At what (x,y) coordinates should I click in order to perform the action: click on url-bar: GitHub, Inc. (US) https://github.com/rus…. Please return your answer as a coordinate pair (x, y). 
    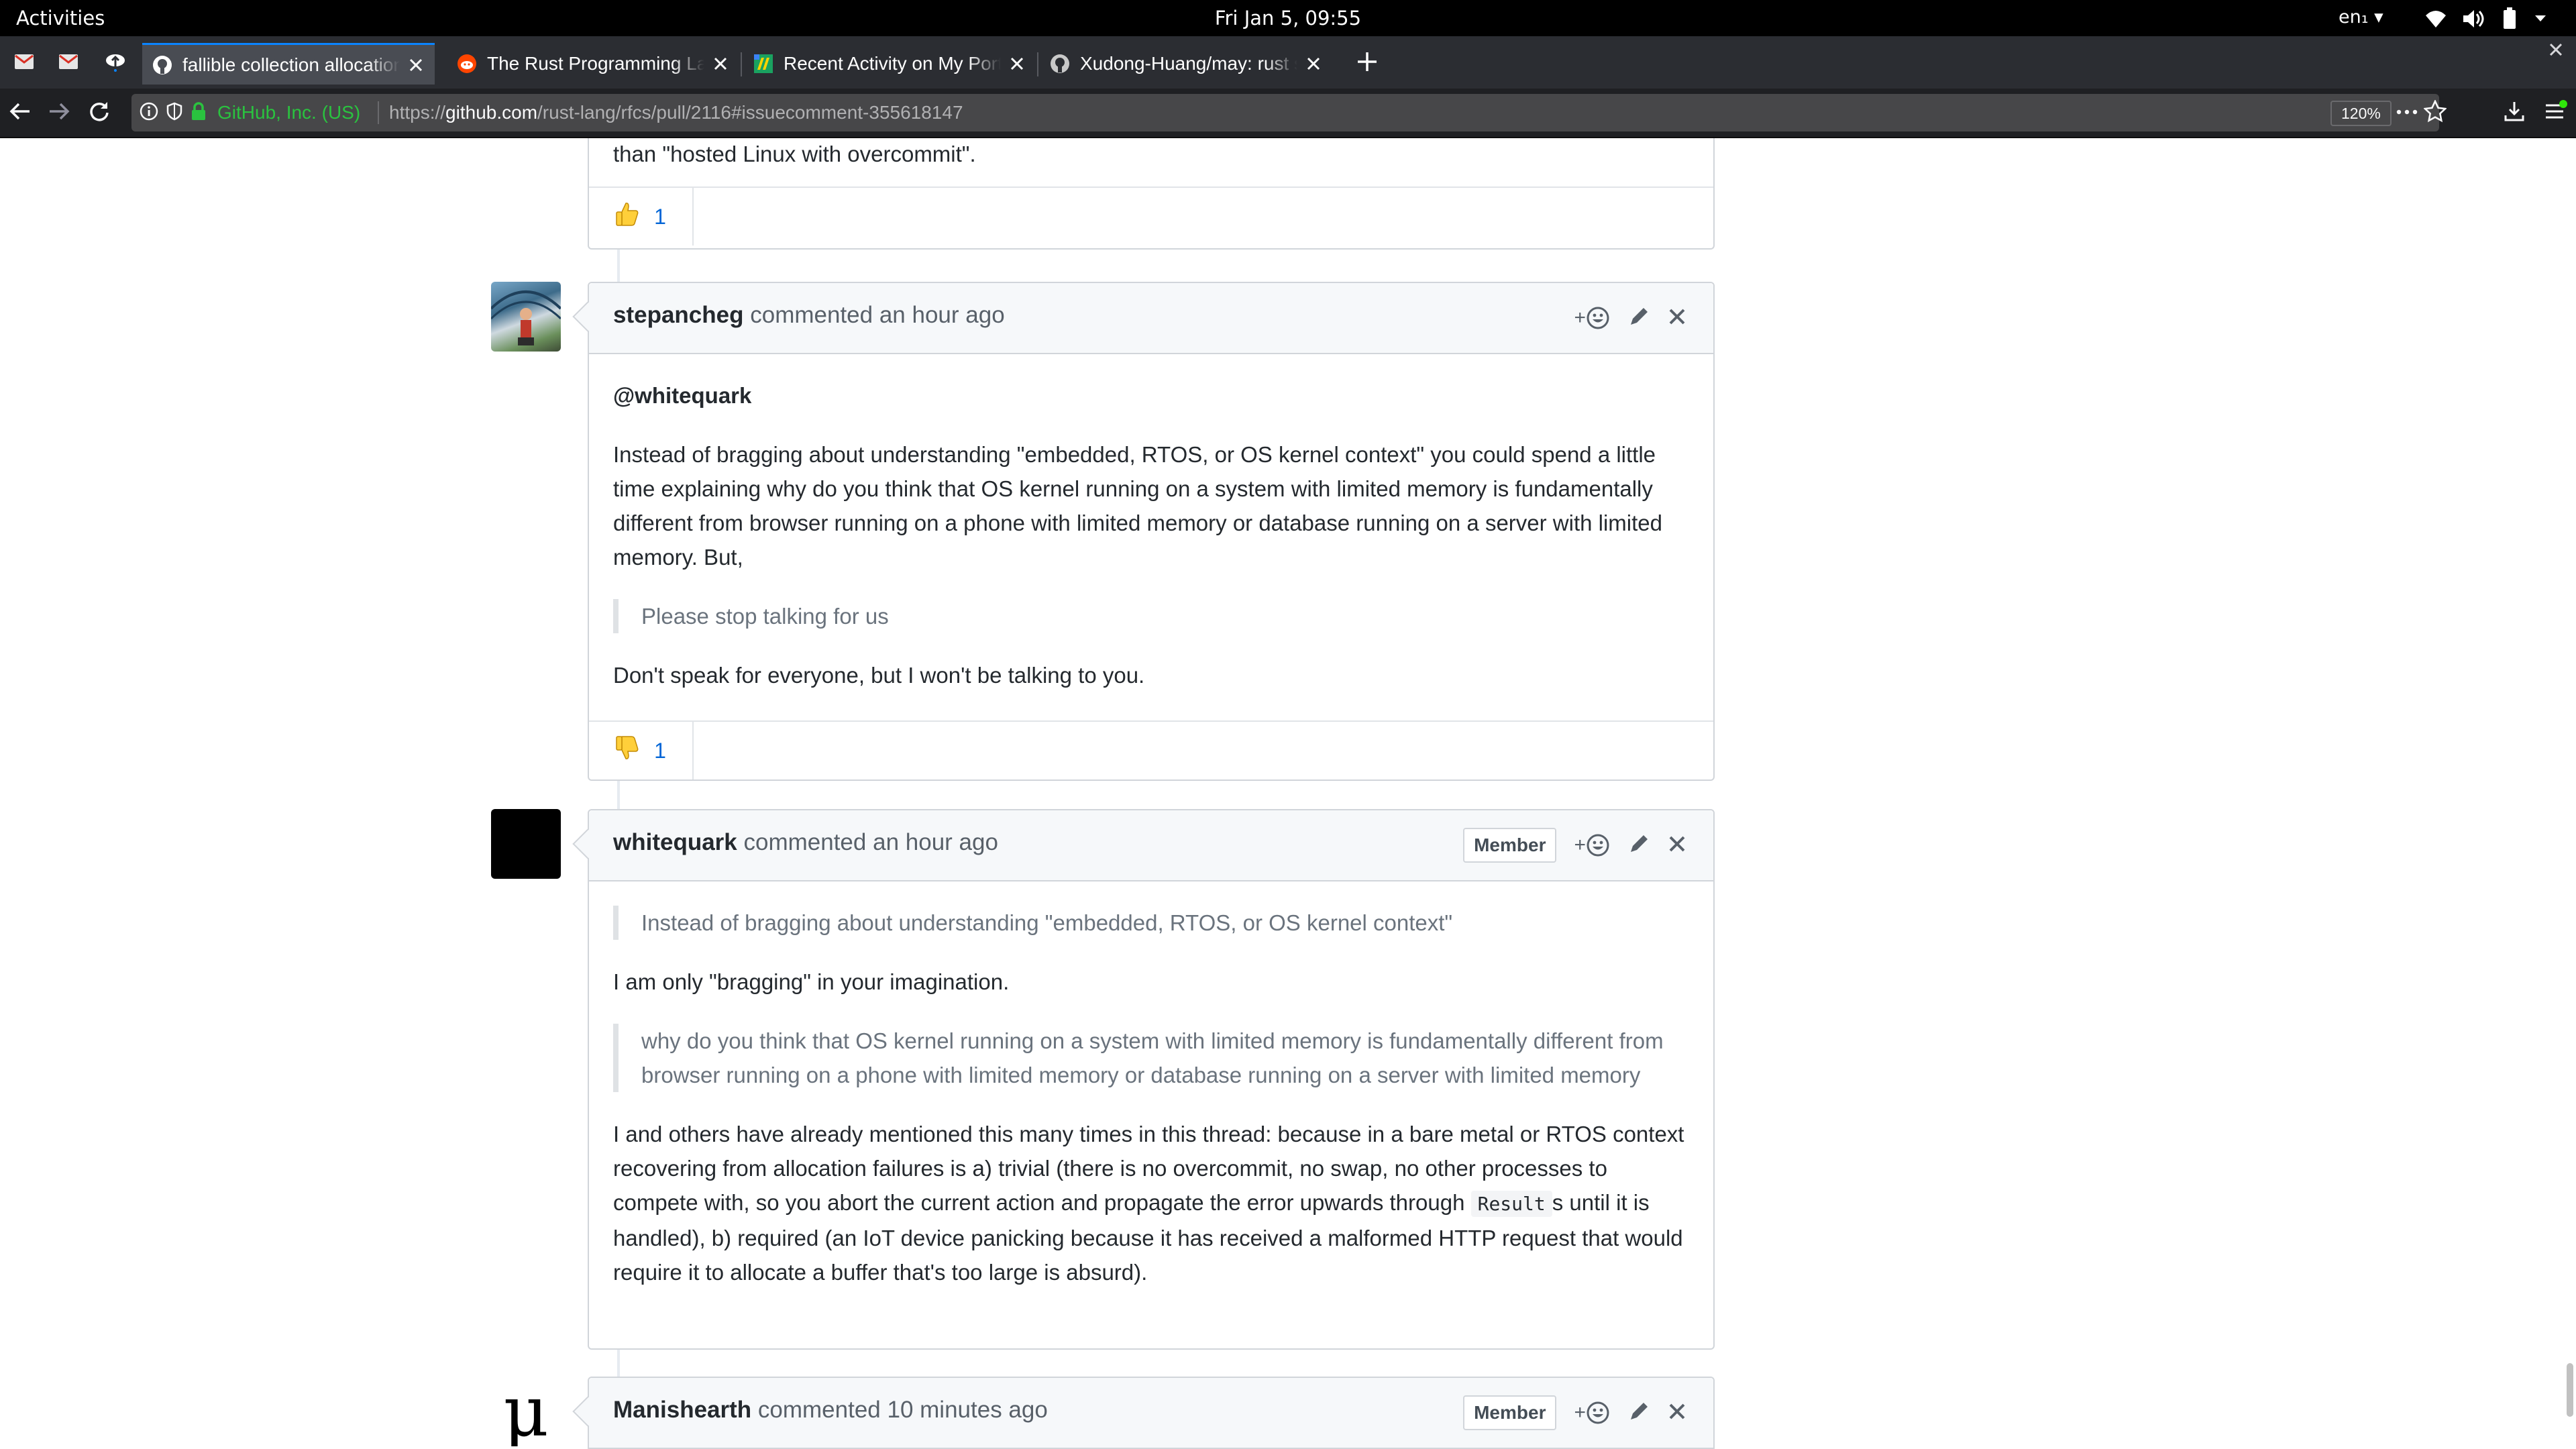
    Looking at the image, I should click on (1289, 112).